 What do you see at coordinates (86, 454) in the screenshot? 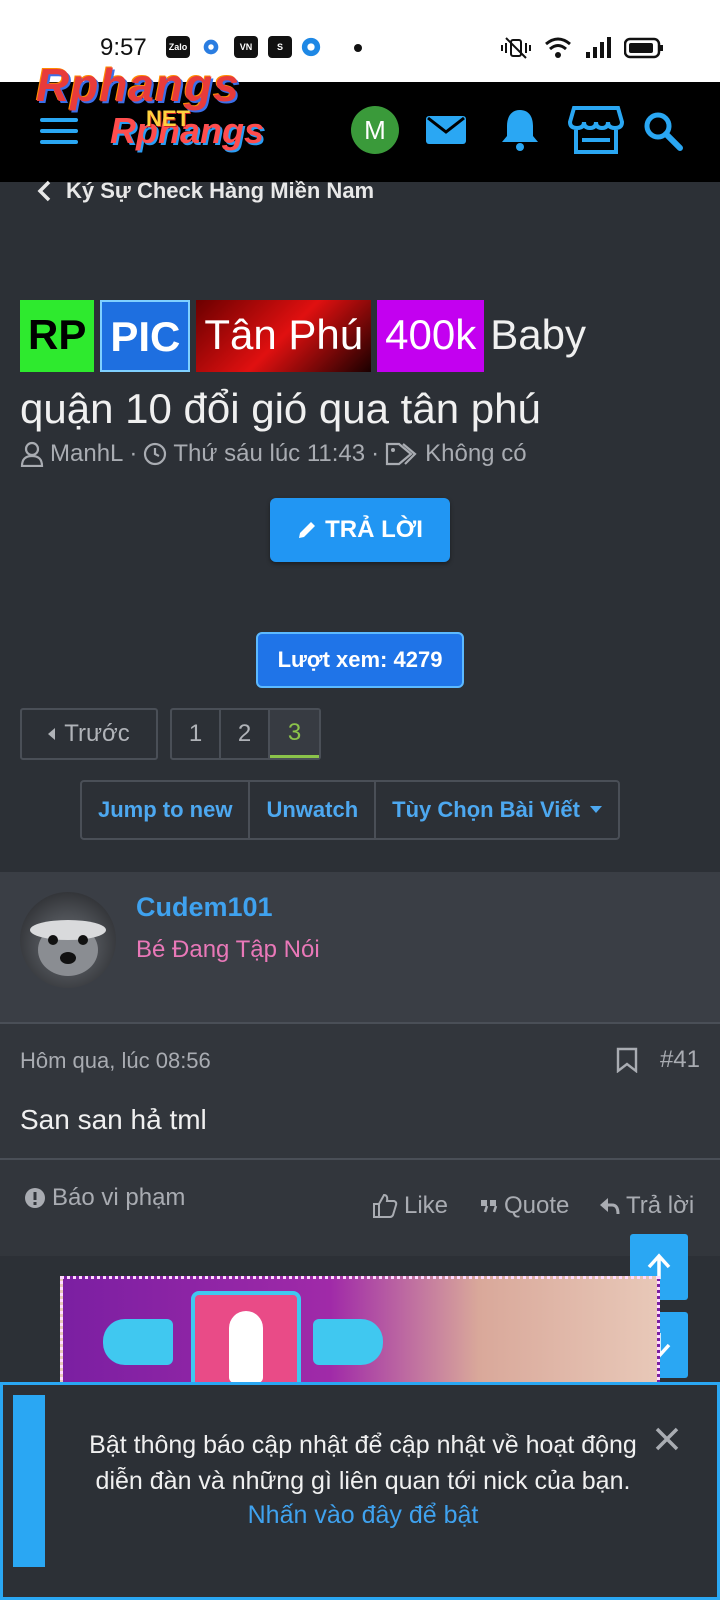
I see `thread-author: ManhL` at bounding box center [86, 454].